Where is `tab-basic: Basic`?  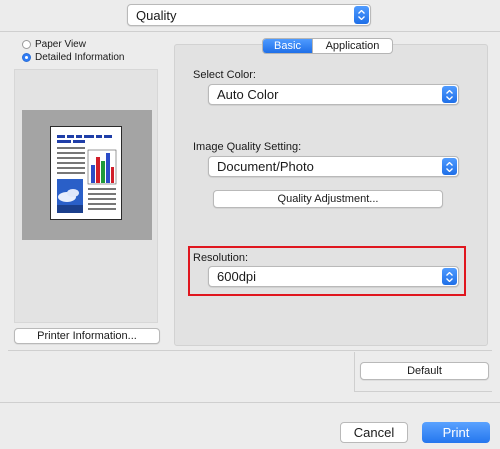 tab-basic: Basic is located at coordinates (287, 46).